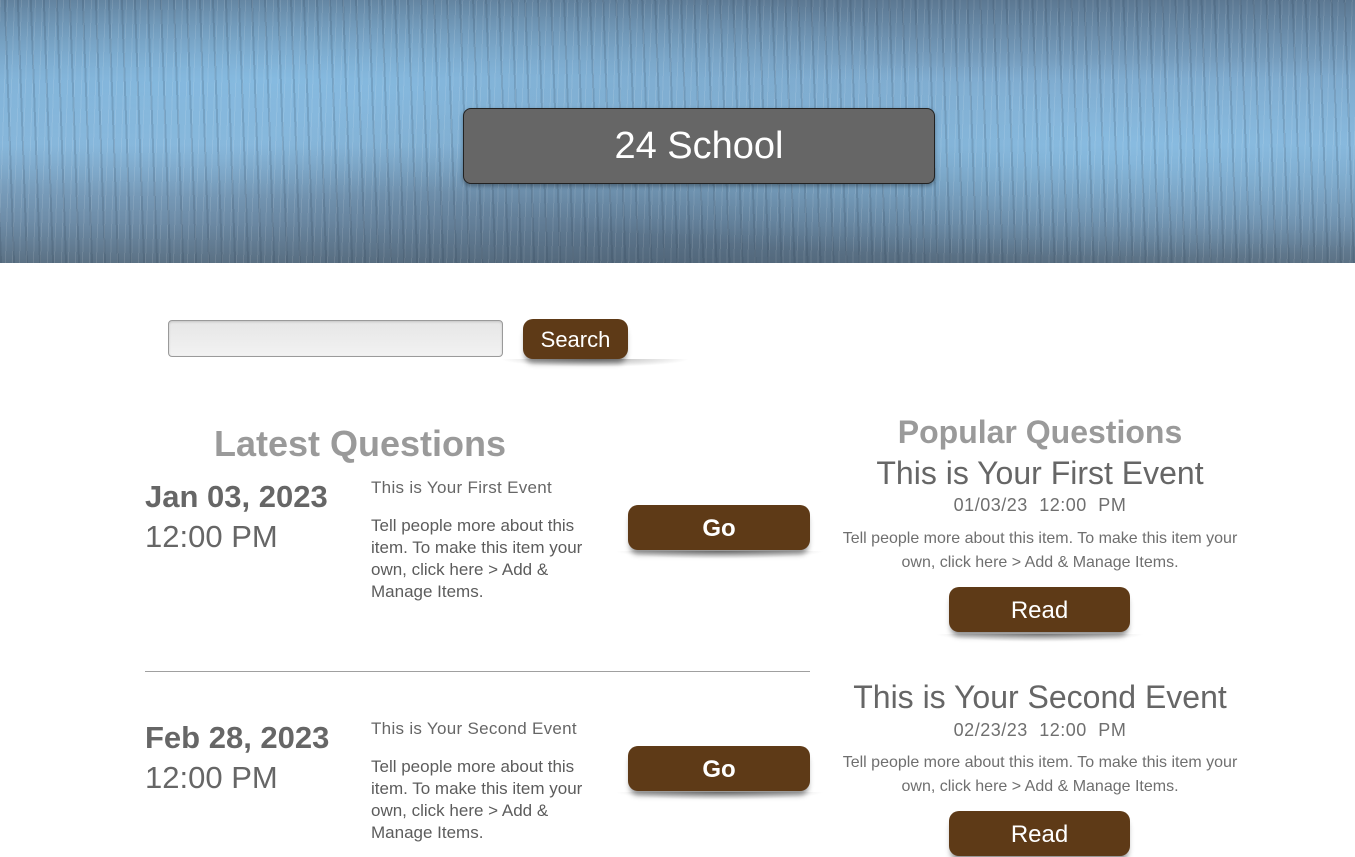 Image resolution: width=1355 pixels, height=857 pixels. Describe the element at coordinates (575, 339) in the screenshot. I see `search-button: Search` at that location.